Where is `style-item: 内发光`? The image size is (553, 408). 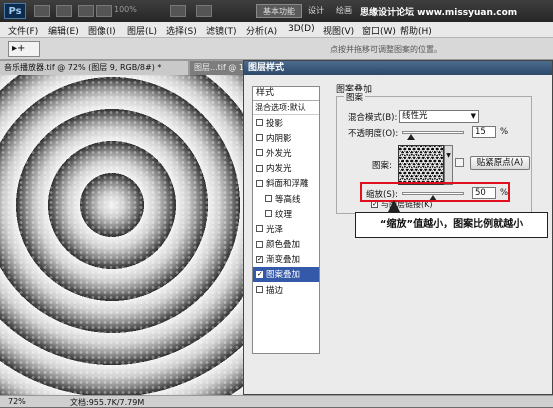
style-item: 内发光 is located at coordinates (286, 168).